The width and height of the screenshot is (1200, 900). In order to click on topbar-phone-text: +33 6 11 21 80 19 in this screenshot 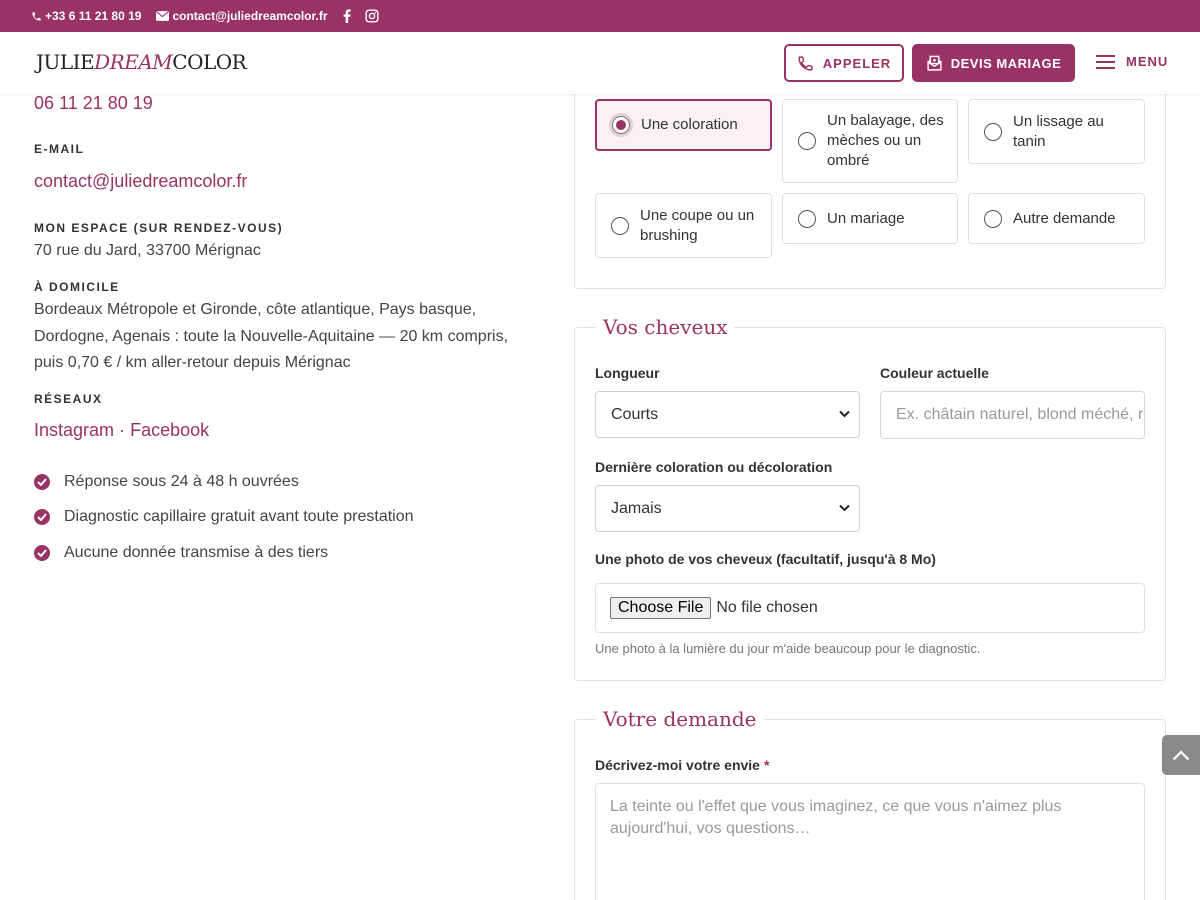, I will do `click(93, 16)`.